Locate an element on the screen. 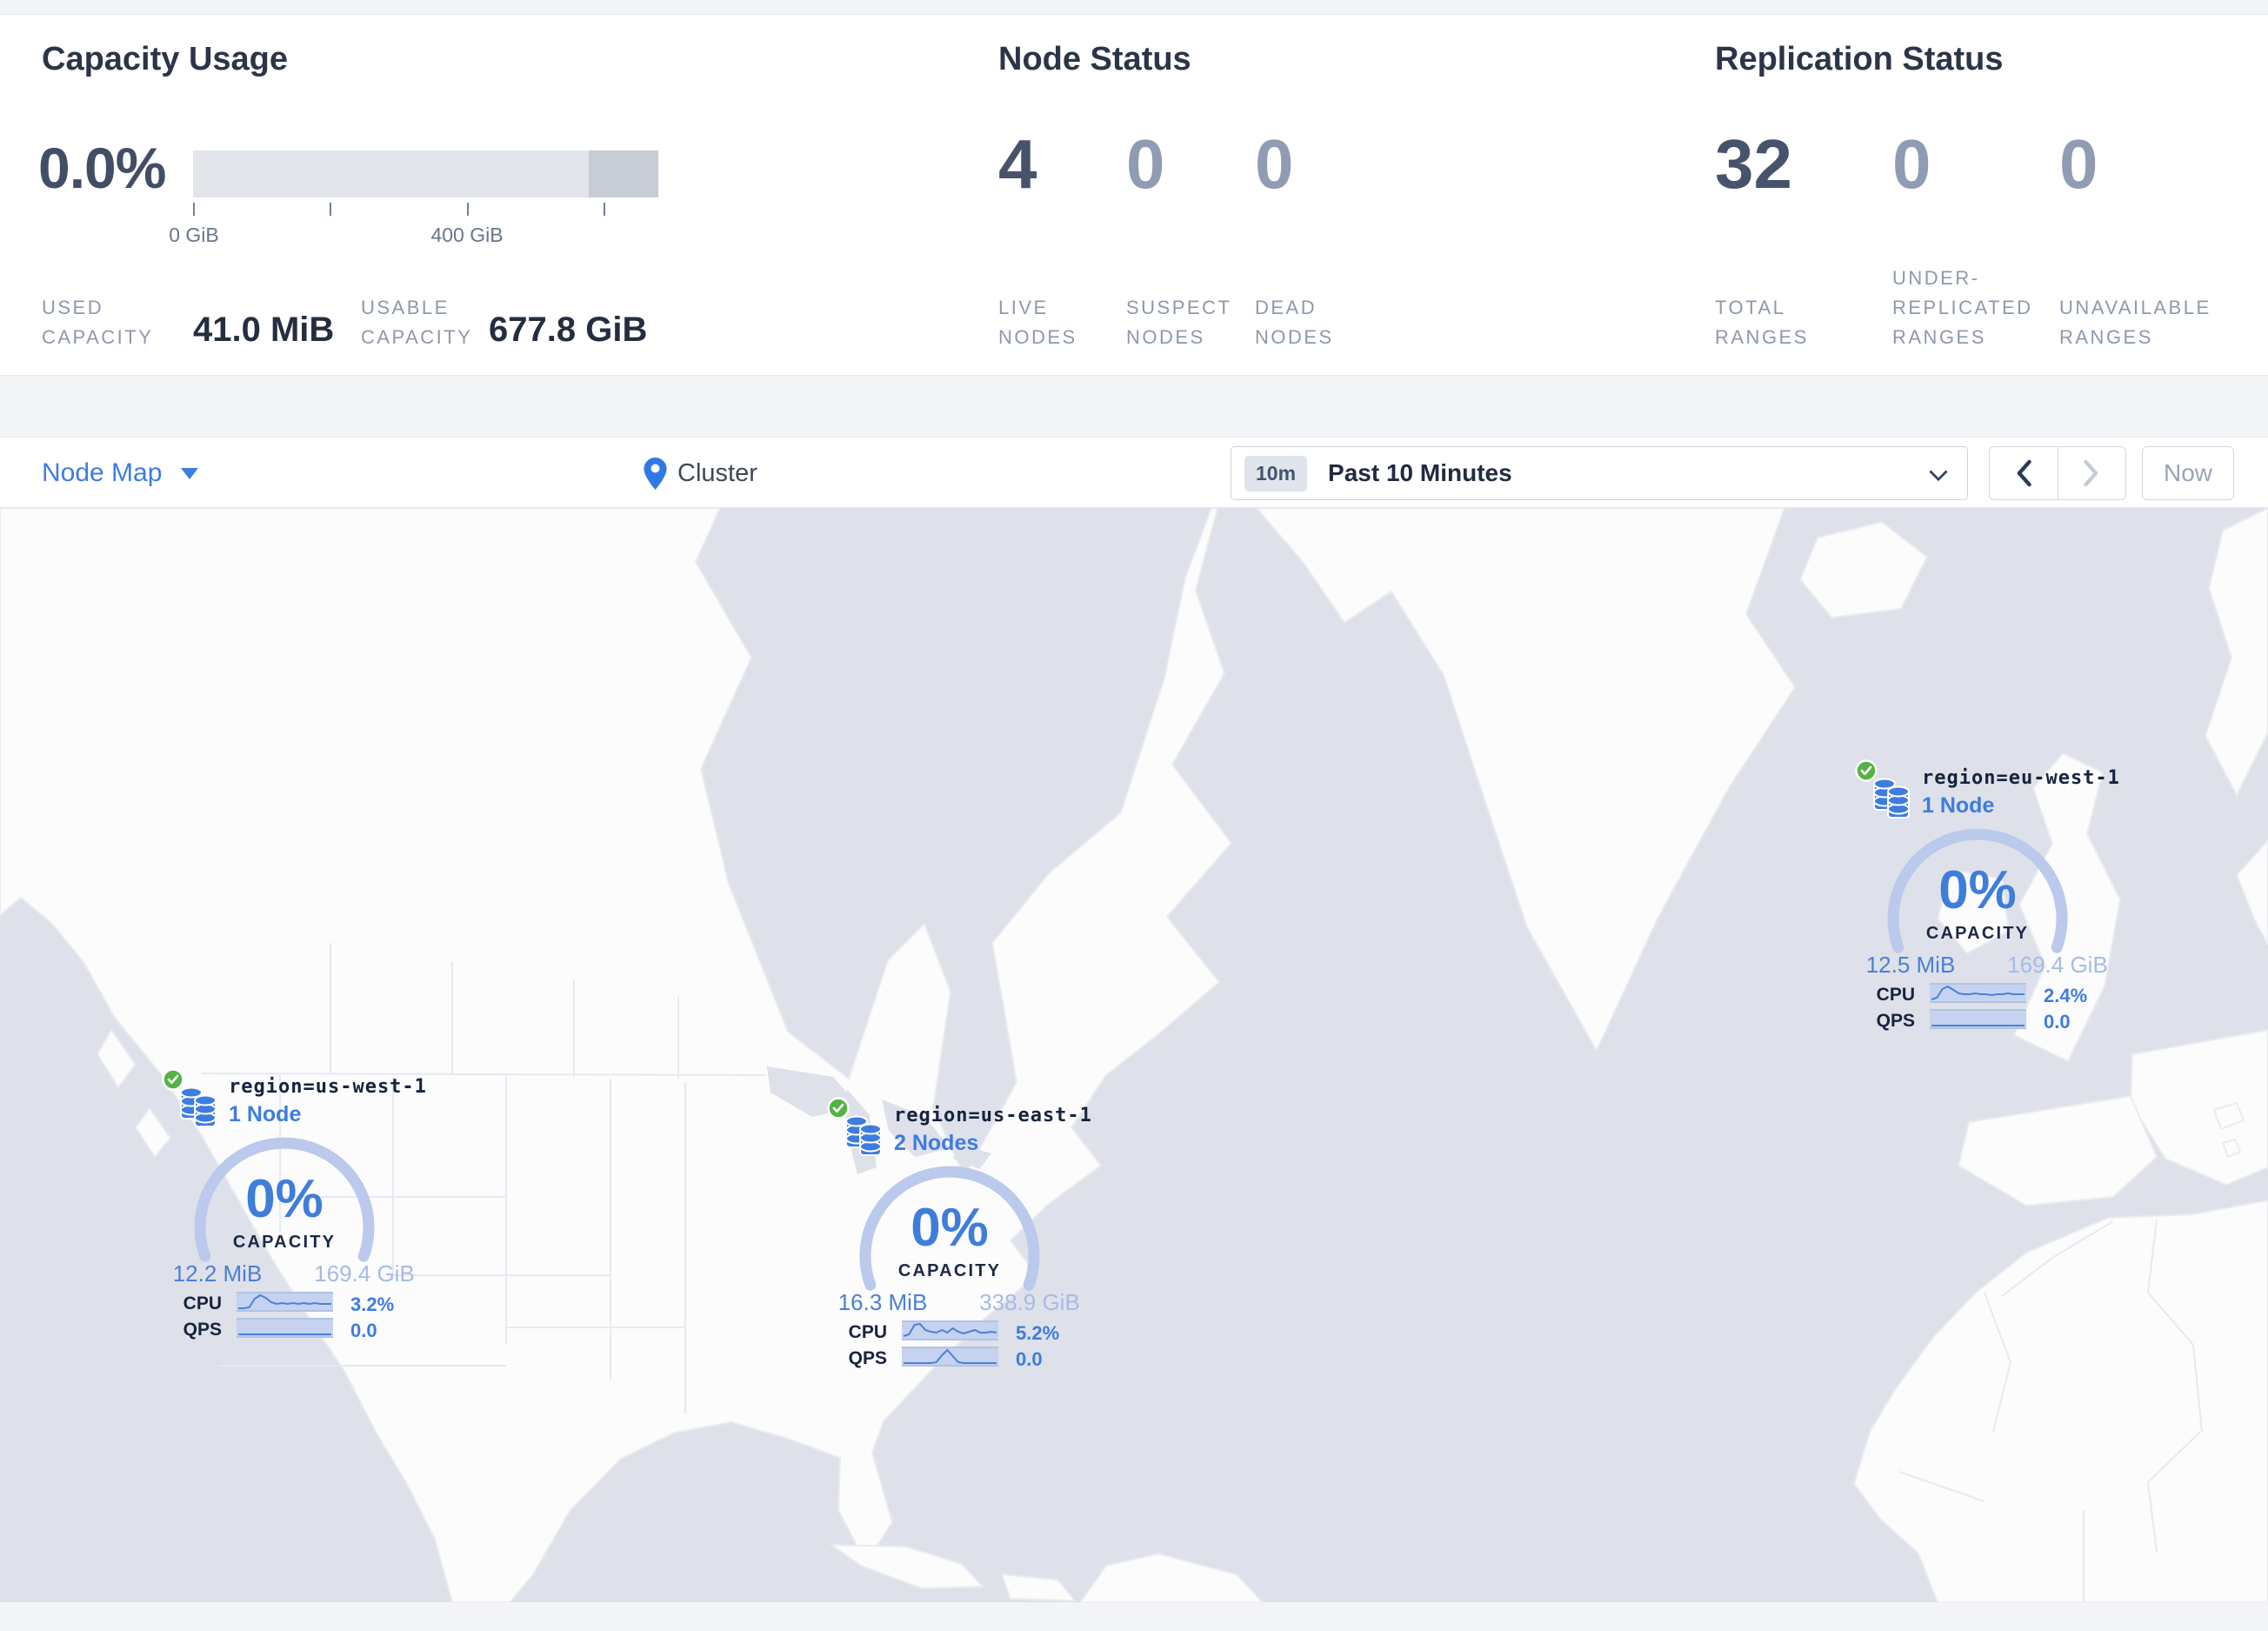  chevron-left-icon is located at coordinates (2024, 473).